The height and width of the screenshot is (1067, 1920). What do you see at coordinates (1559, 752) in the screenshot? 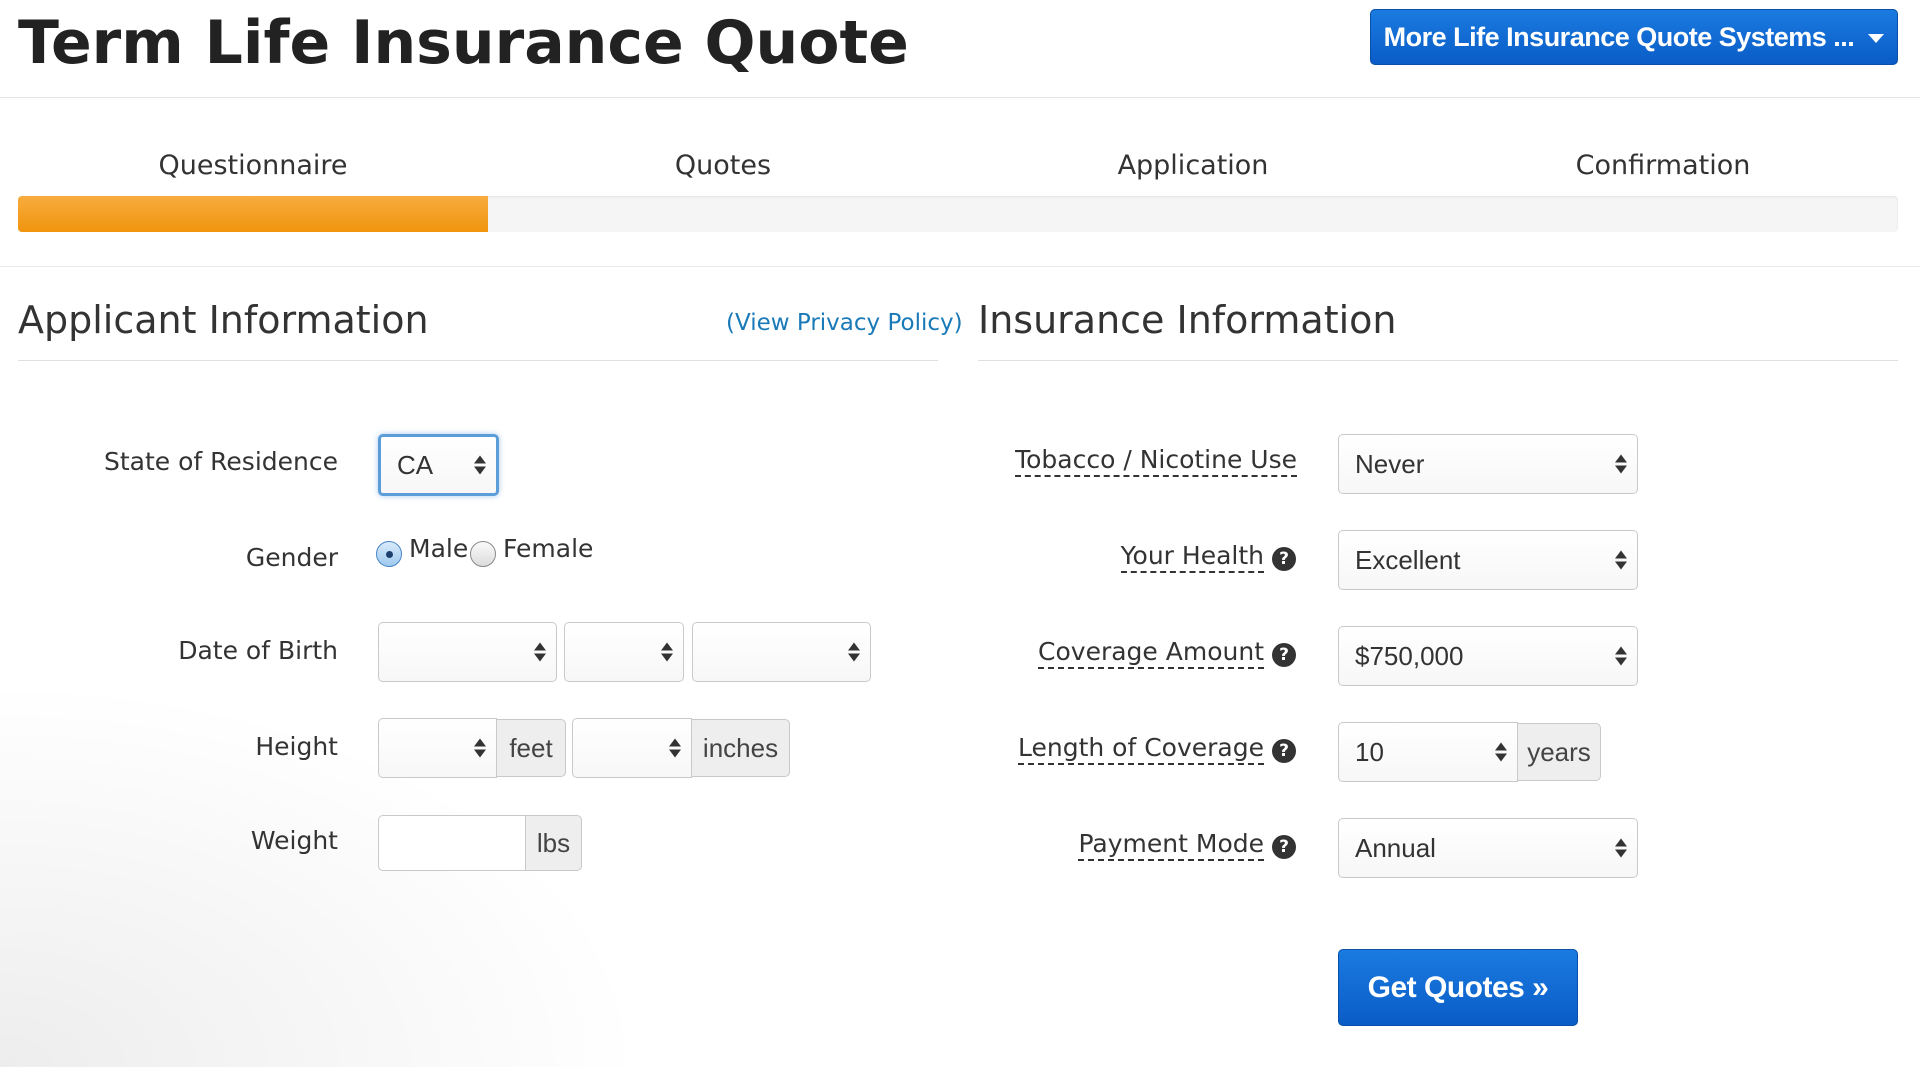
I see `years-unit: years` at bounding box center [1559, 752].